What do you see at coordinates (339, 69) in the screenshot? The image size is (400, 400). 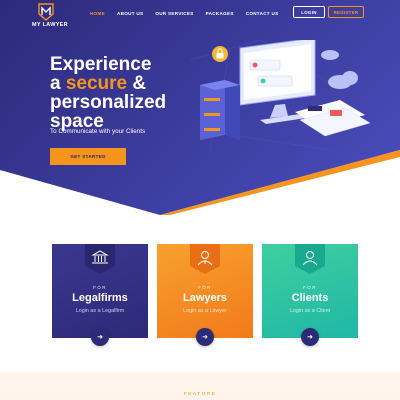 I see `cloud-icon` at bounding box center [339, 69].